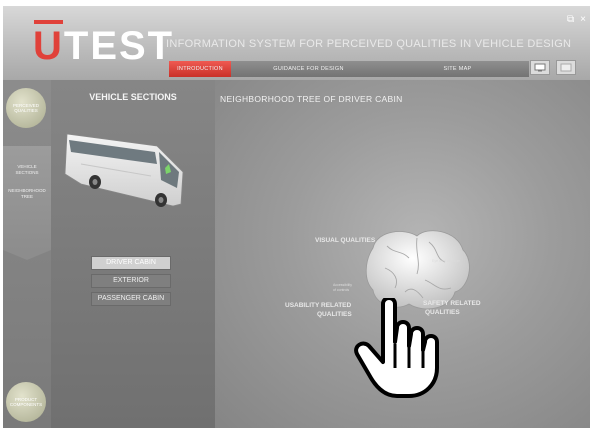 The height and width of the screenshot is (431, 593). What do you see at coordinates (131, 263) in the screenshot?
I see `driver-cabin-button: DRIVER CABIN` at bounding box center [131, 263].